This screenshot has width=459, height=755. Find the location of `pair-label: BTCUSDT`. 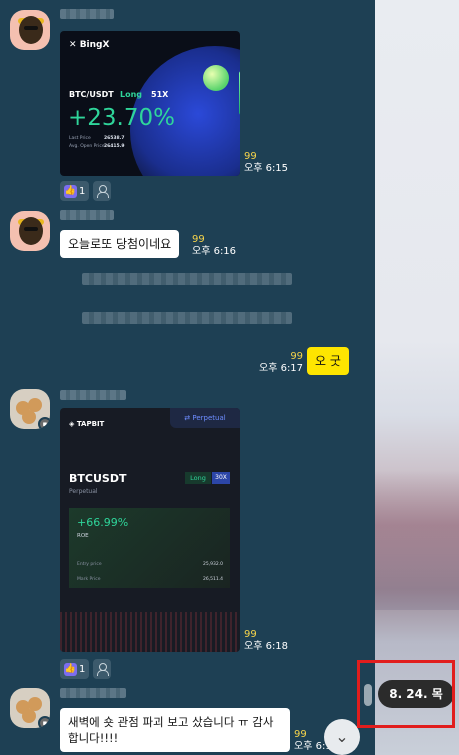

pair-label: BTCUSDT is located at coordinates (98, 478).